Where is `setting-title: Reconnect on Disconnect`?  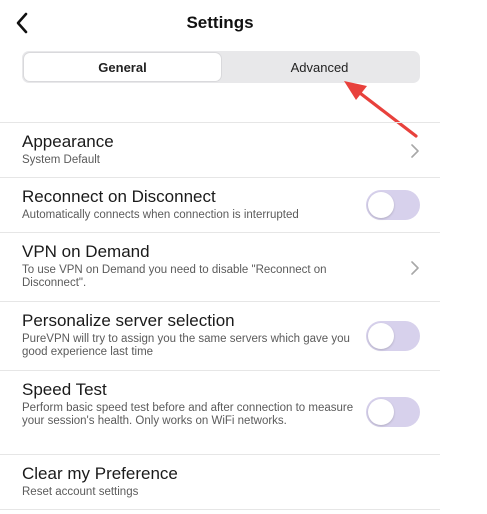
setting-title: Reconnect on Disconnect is located at coordinates (119, 196).